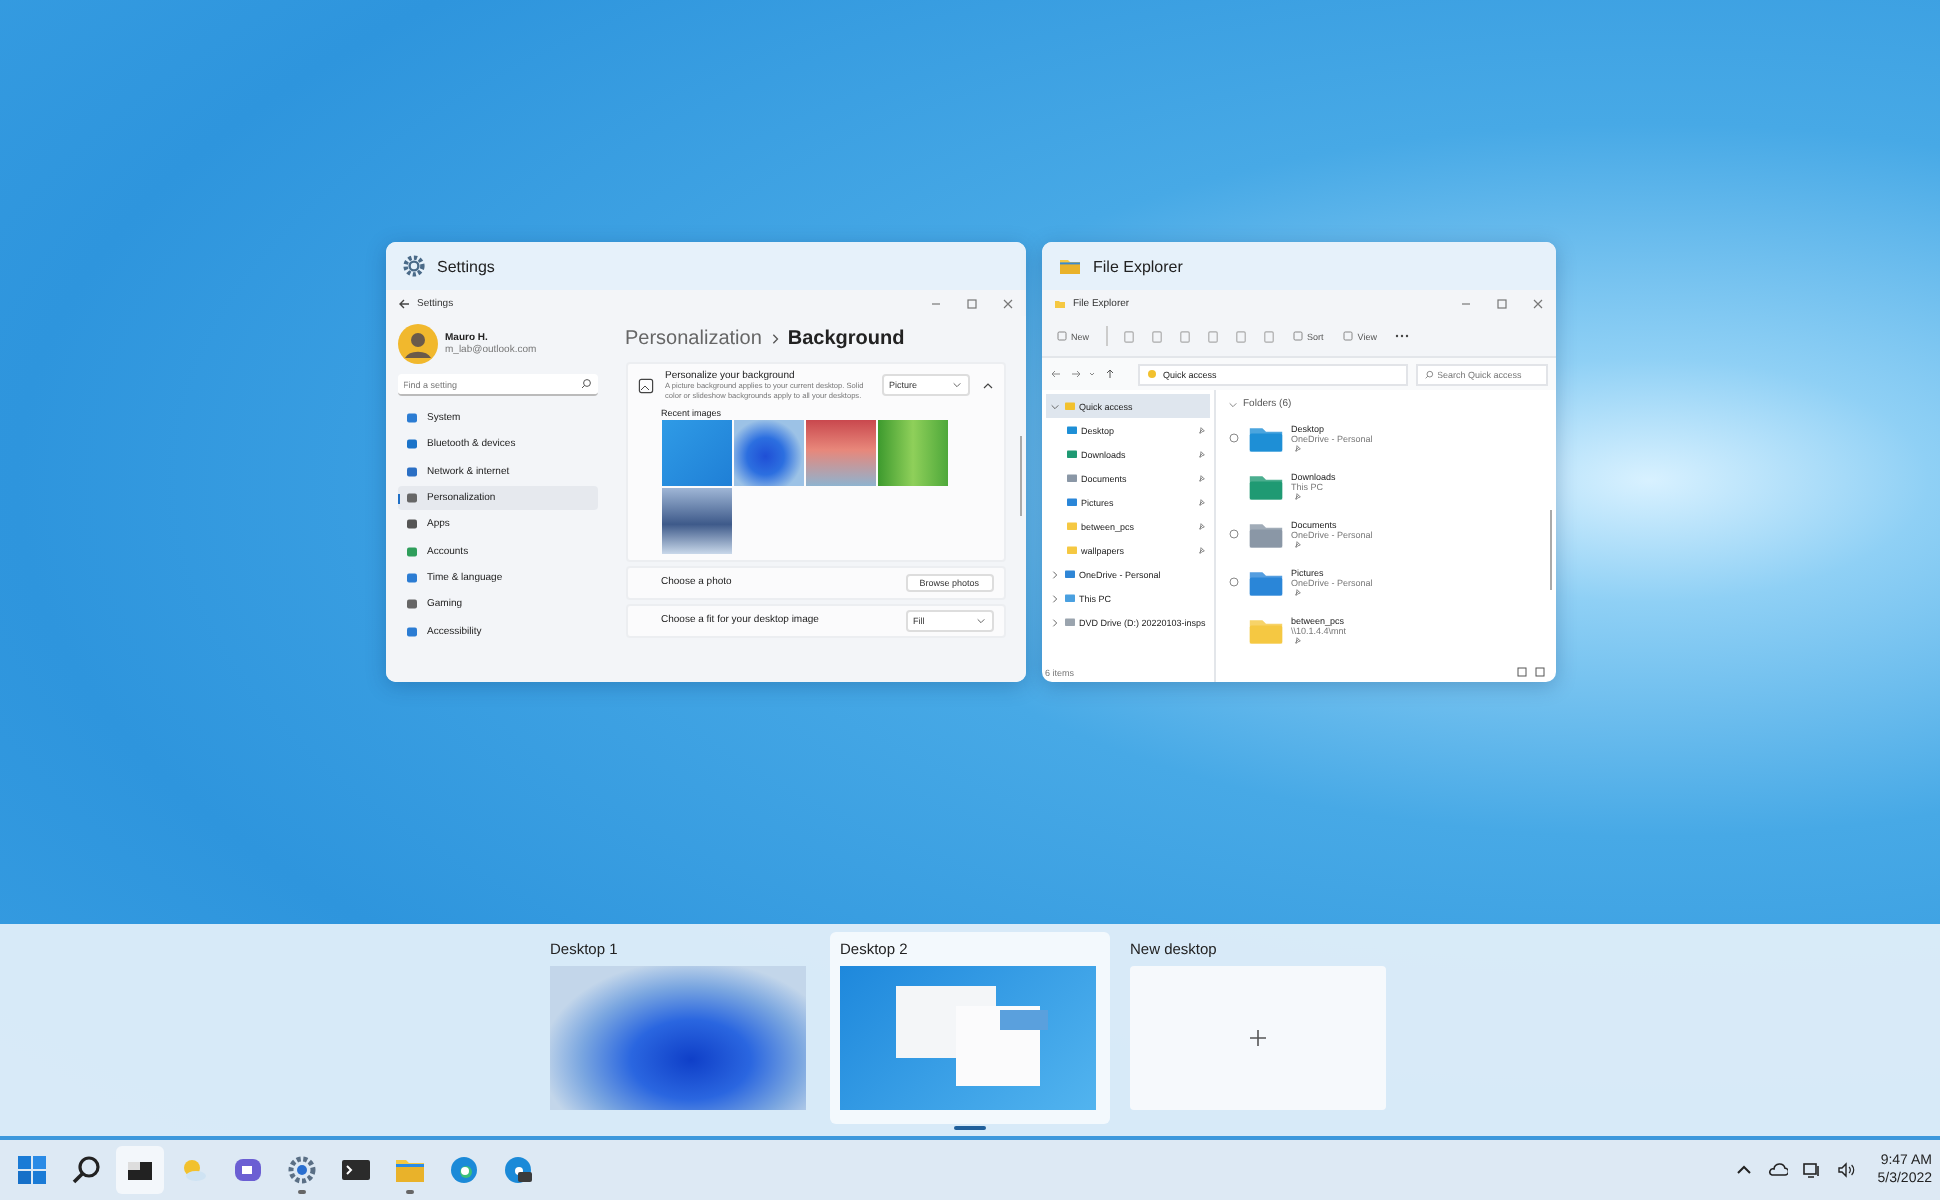  Describe the element at coordinates (466, 266) in the screenshot. I see `window-title: Settings` at that location.